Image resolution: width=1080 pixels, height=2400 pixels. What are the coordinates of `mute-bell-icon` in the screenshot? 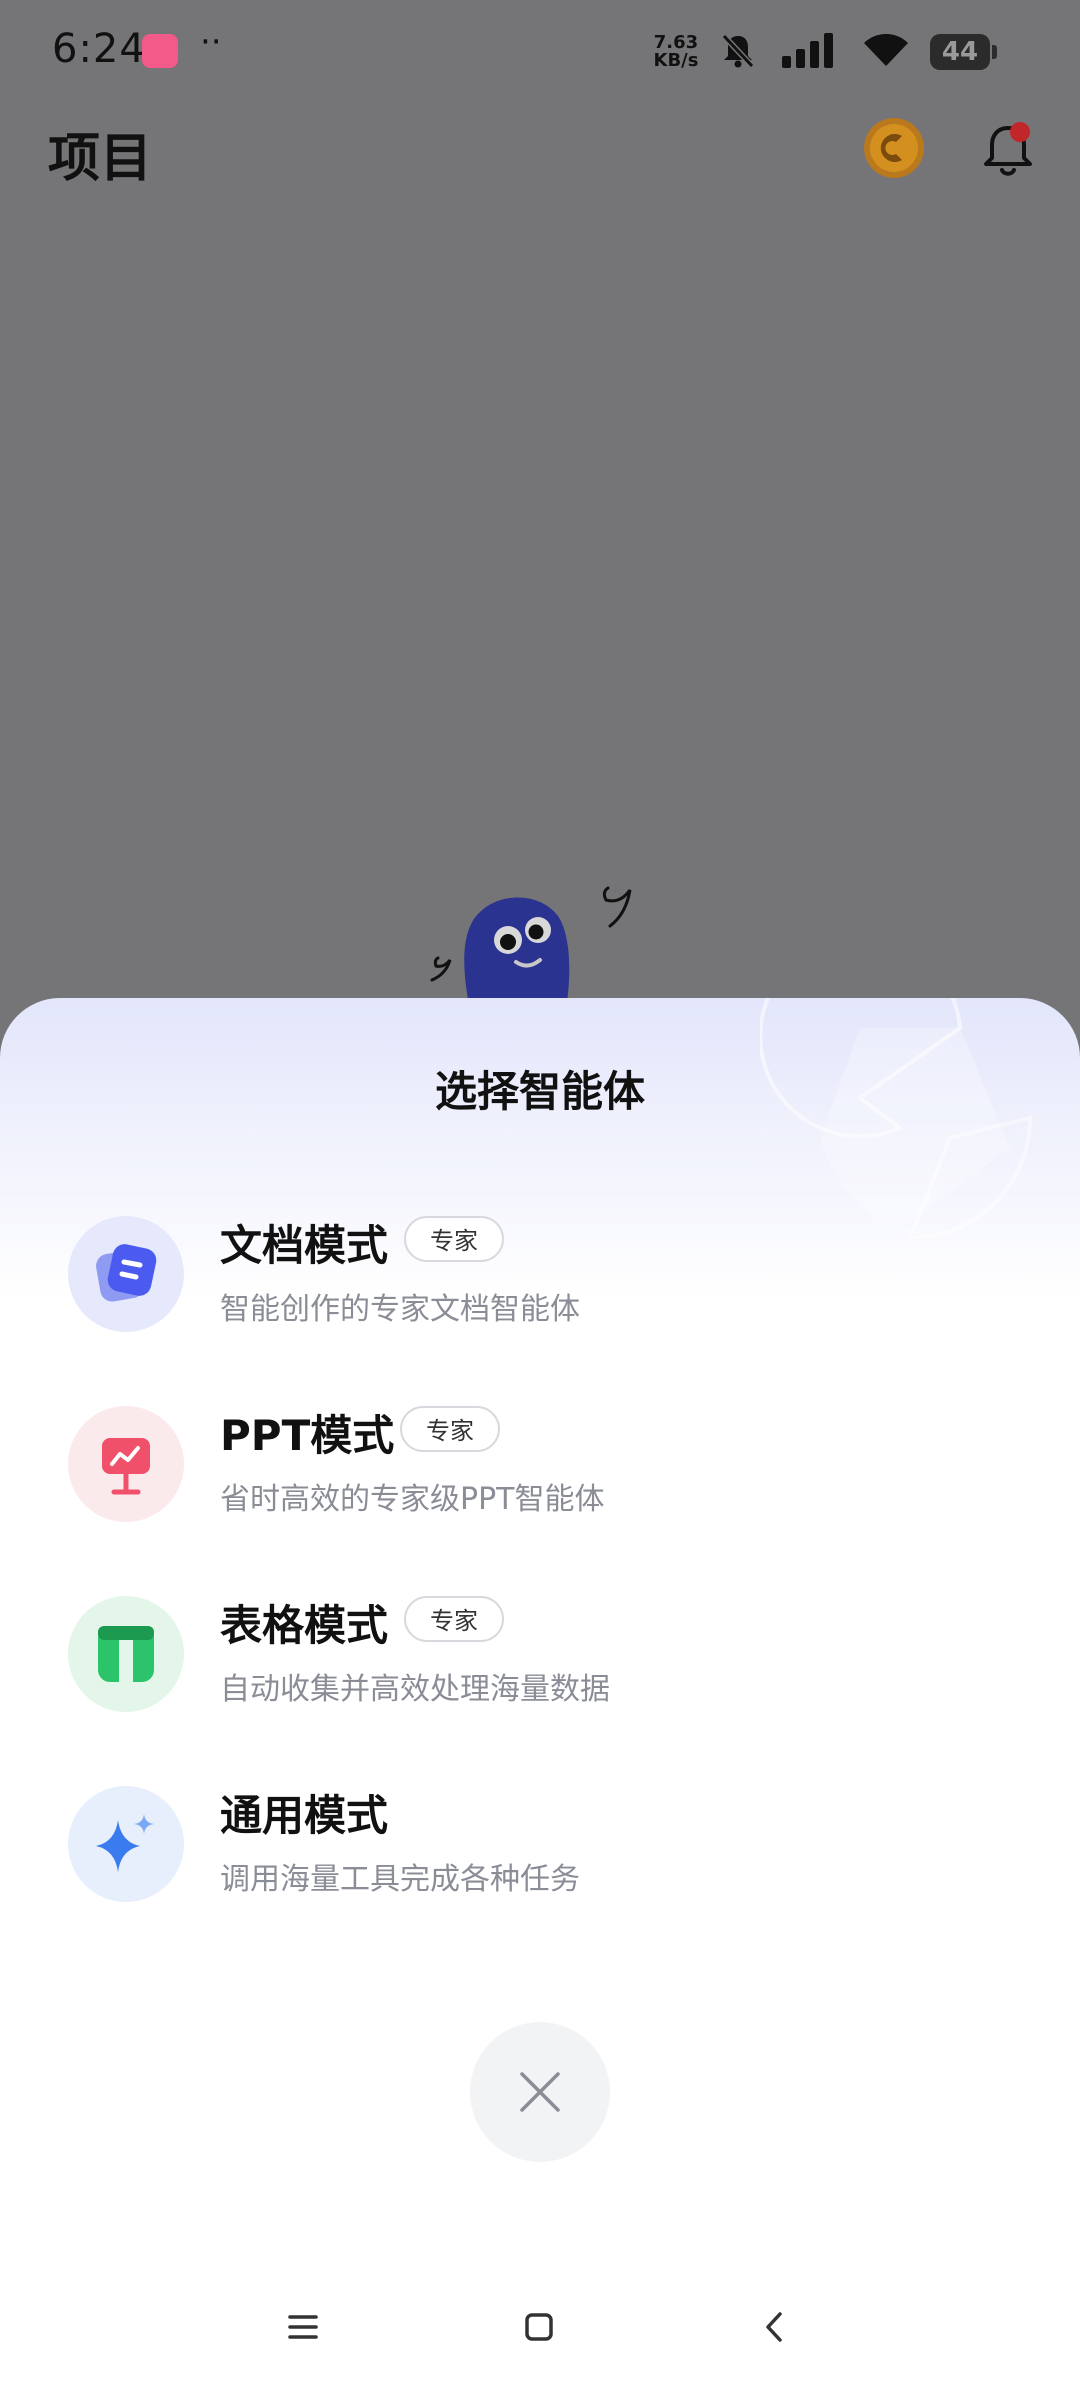 It's located at (738, 52).